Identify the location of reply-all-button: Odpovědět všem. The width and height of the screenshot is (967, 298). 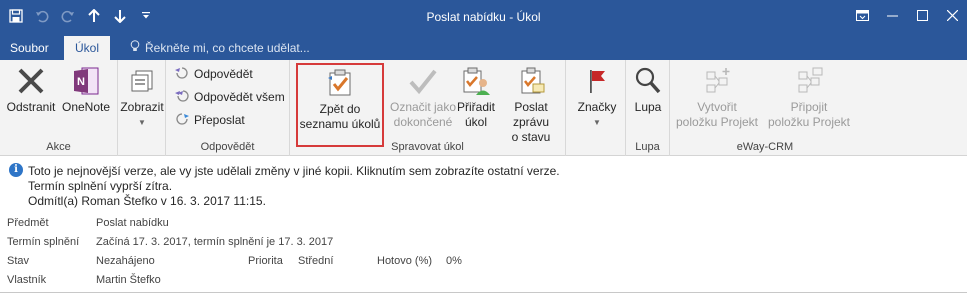
(229, 97).